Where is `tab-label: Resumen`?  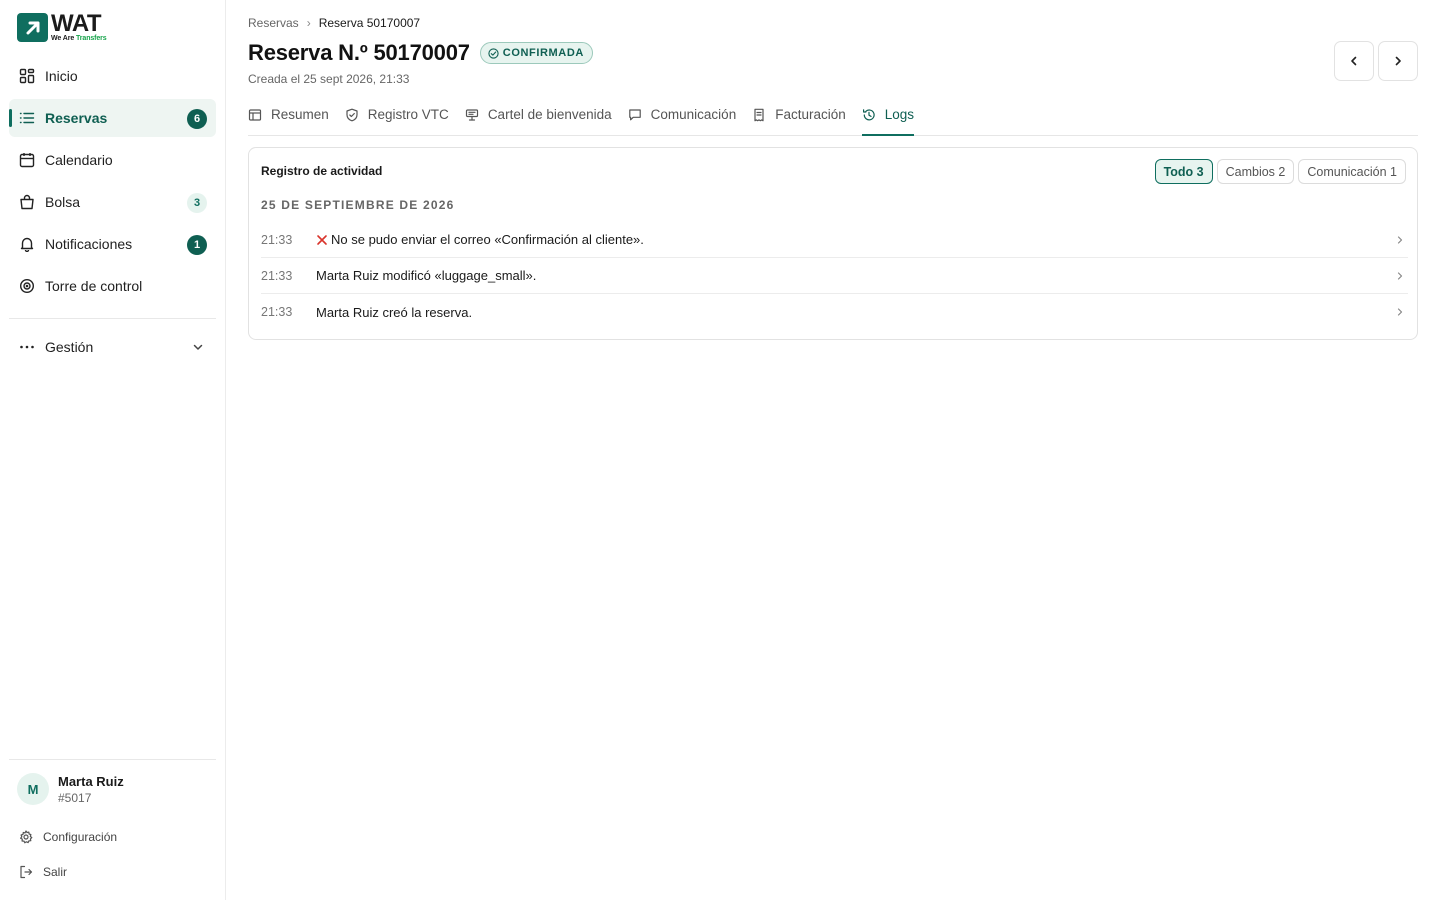 tab-label: Resumen is located at coordinates (300, 114).